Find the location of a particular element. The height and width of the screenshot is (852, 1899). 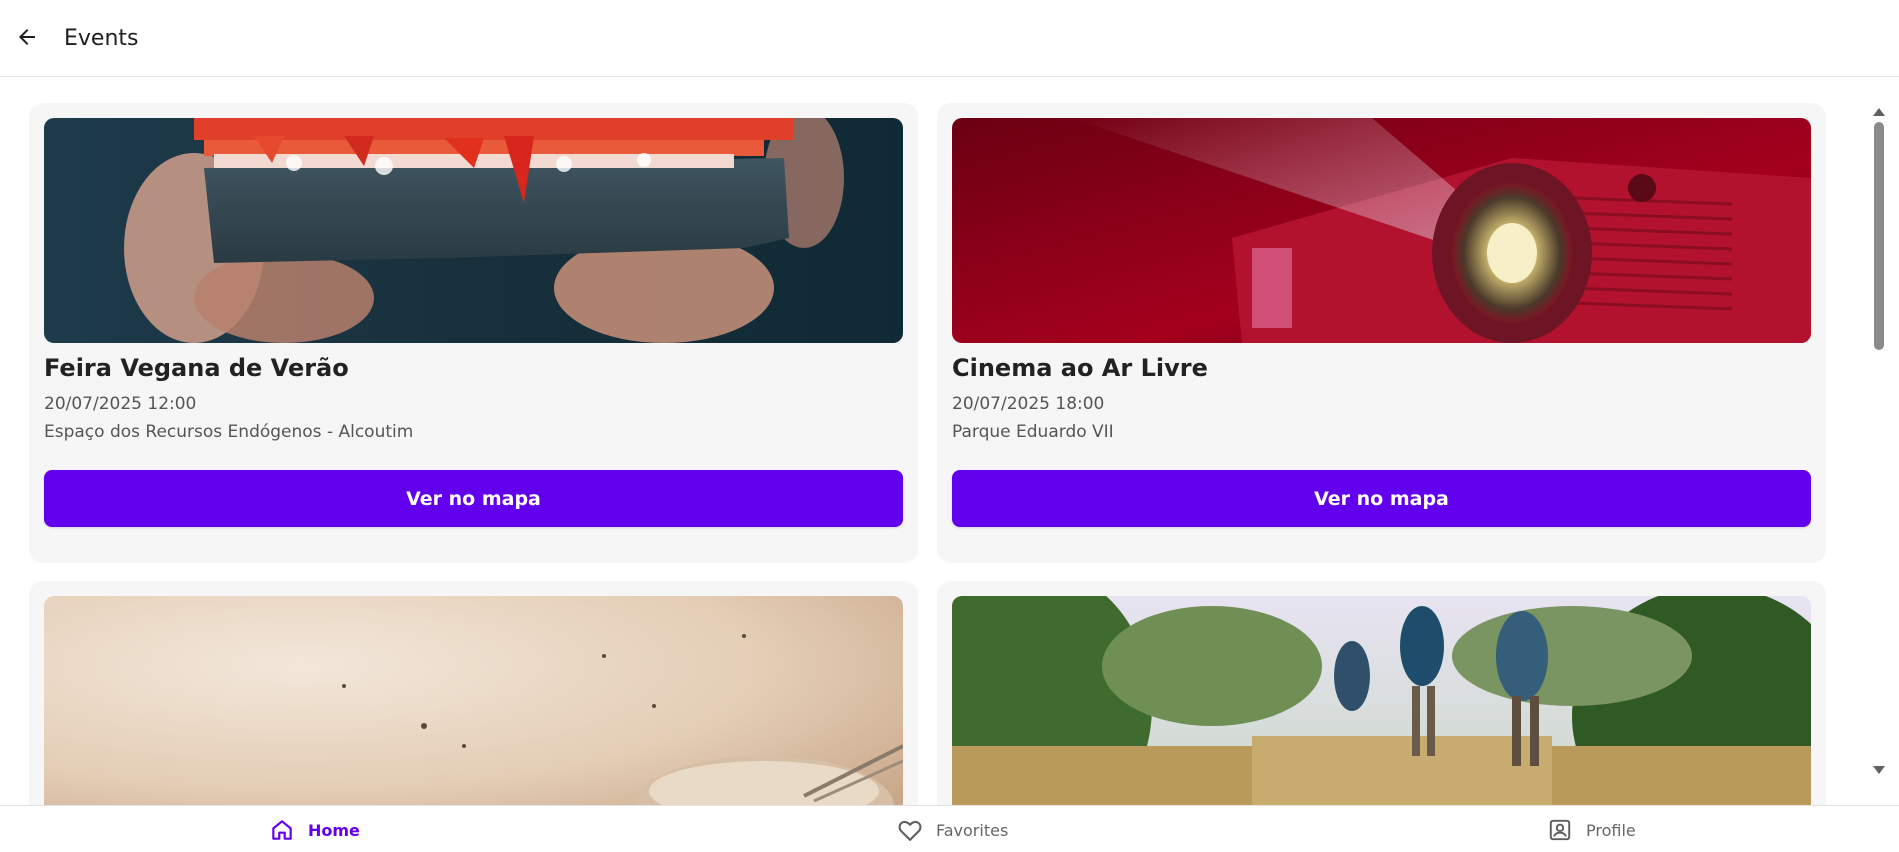

event-location: Parque Eduardo VII is located at coordinates (1033, 432).